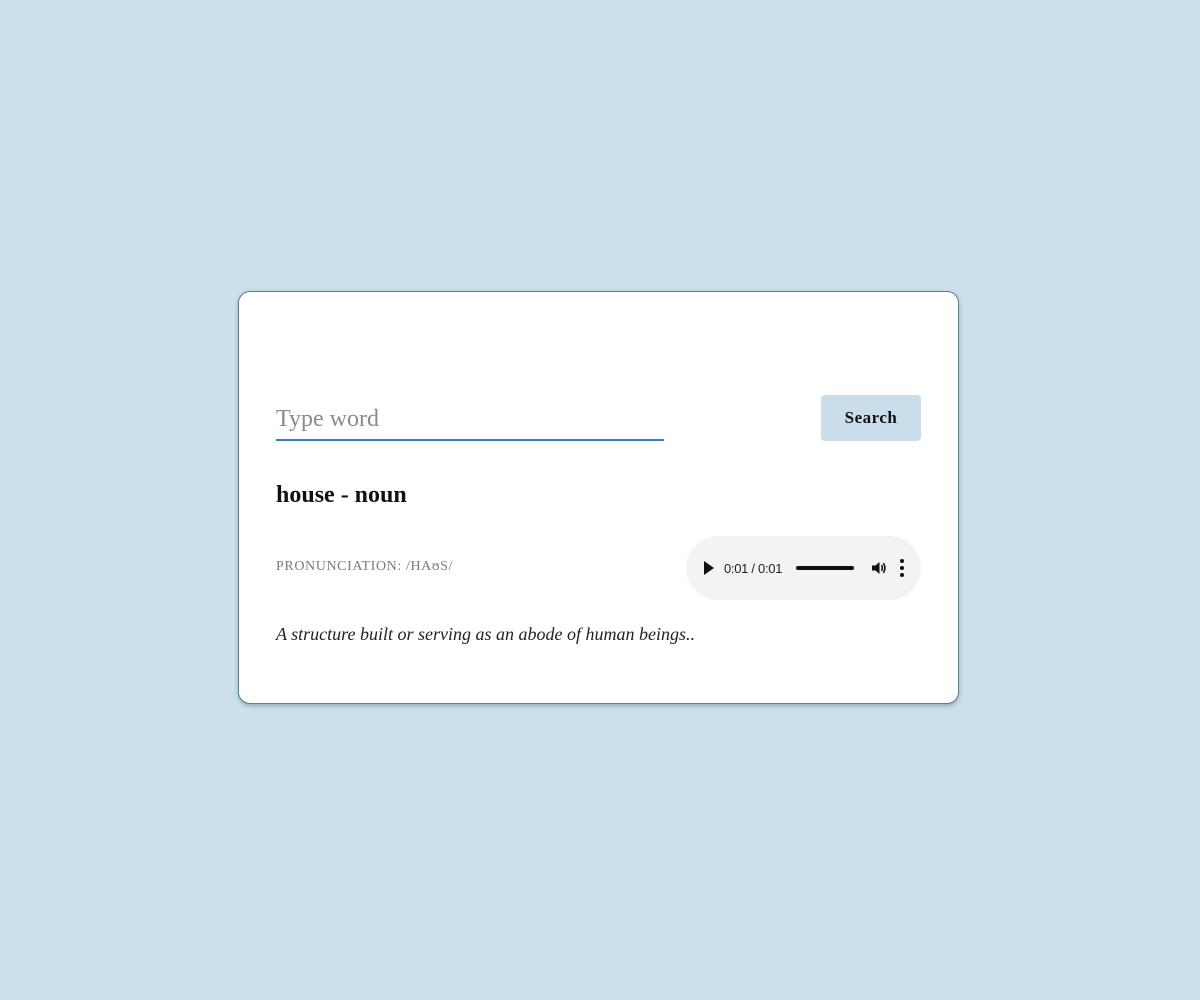 Image resolution: width=1200 pixels, height=1000 pixels. Describe the element at coordinates (879, 568) in the screenshot. I see `volume-icon` at that location.